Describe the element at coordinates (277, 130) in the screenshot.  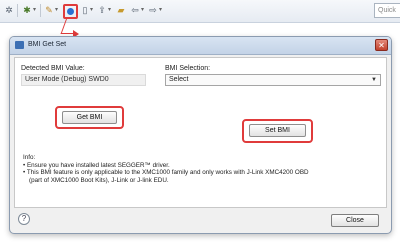
I see `set-bmi-button: Set BMI` at that location.